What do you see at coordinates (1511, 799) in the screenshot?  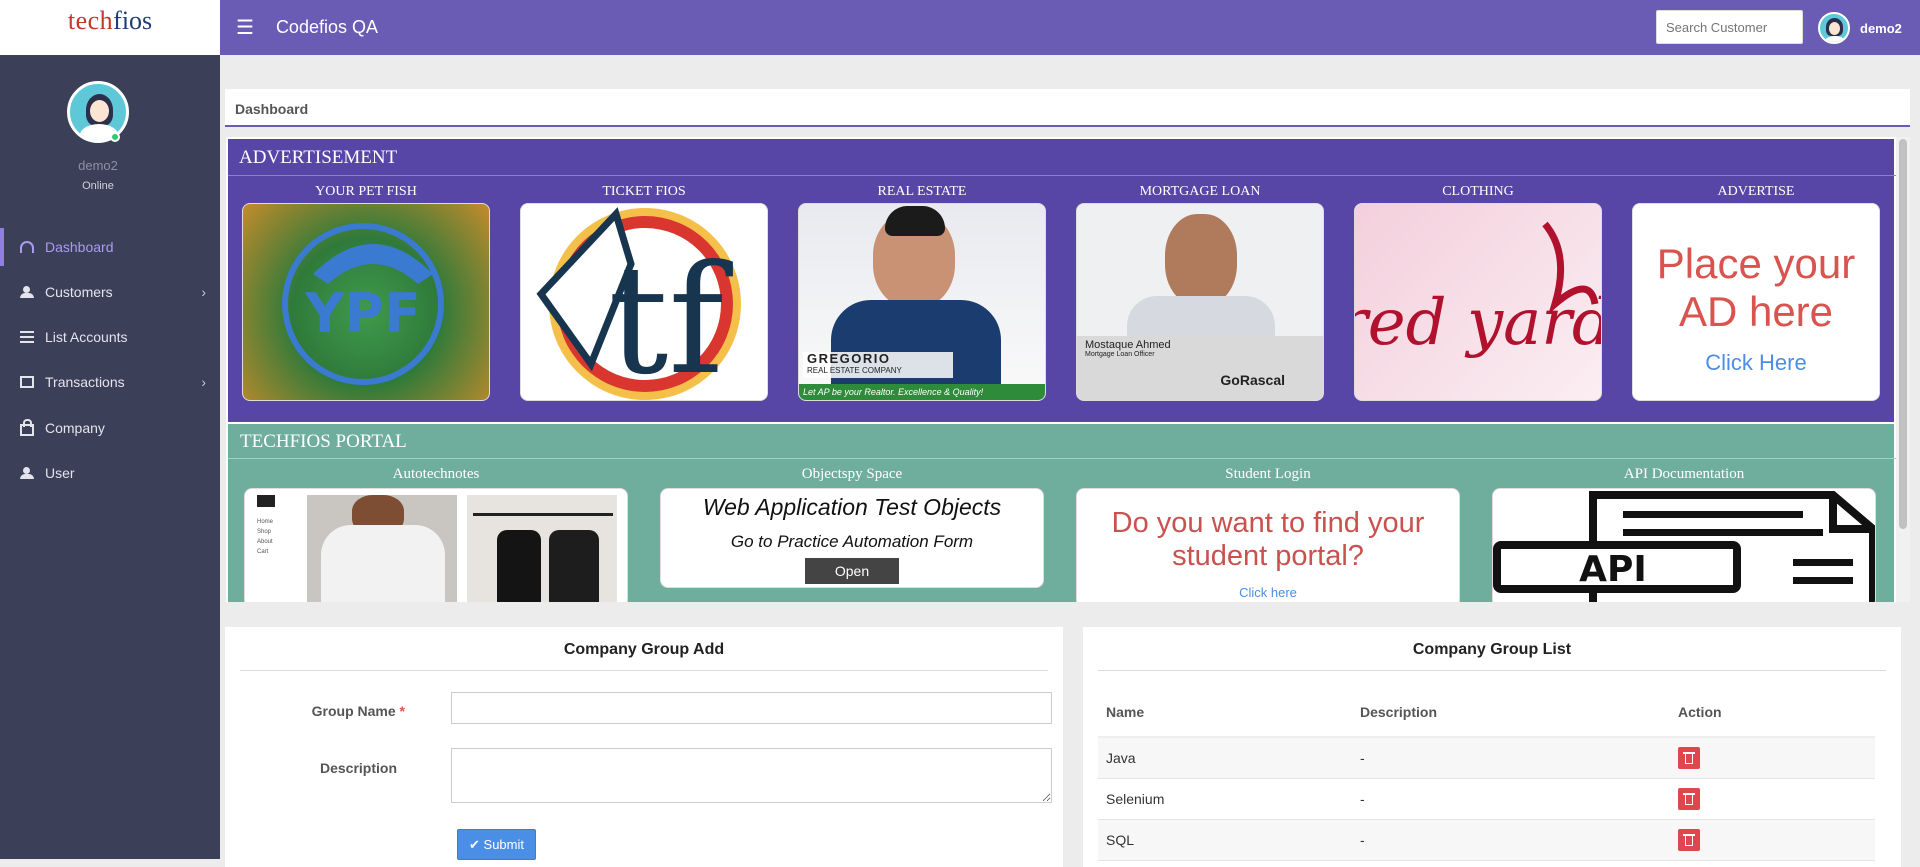 I see `cell-description: -` at bounding box center [1511, 799].